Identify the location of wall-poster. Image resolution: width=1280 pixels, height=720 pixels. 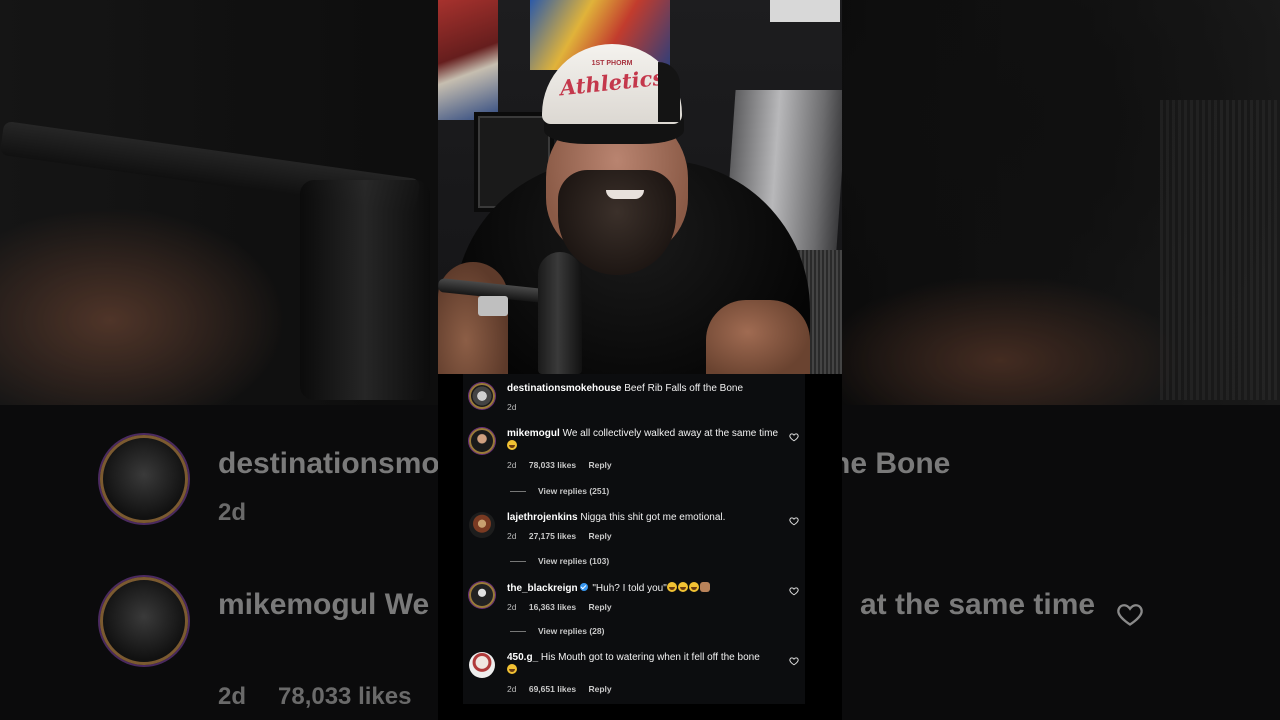
(468, 60).